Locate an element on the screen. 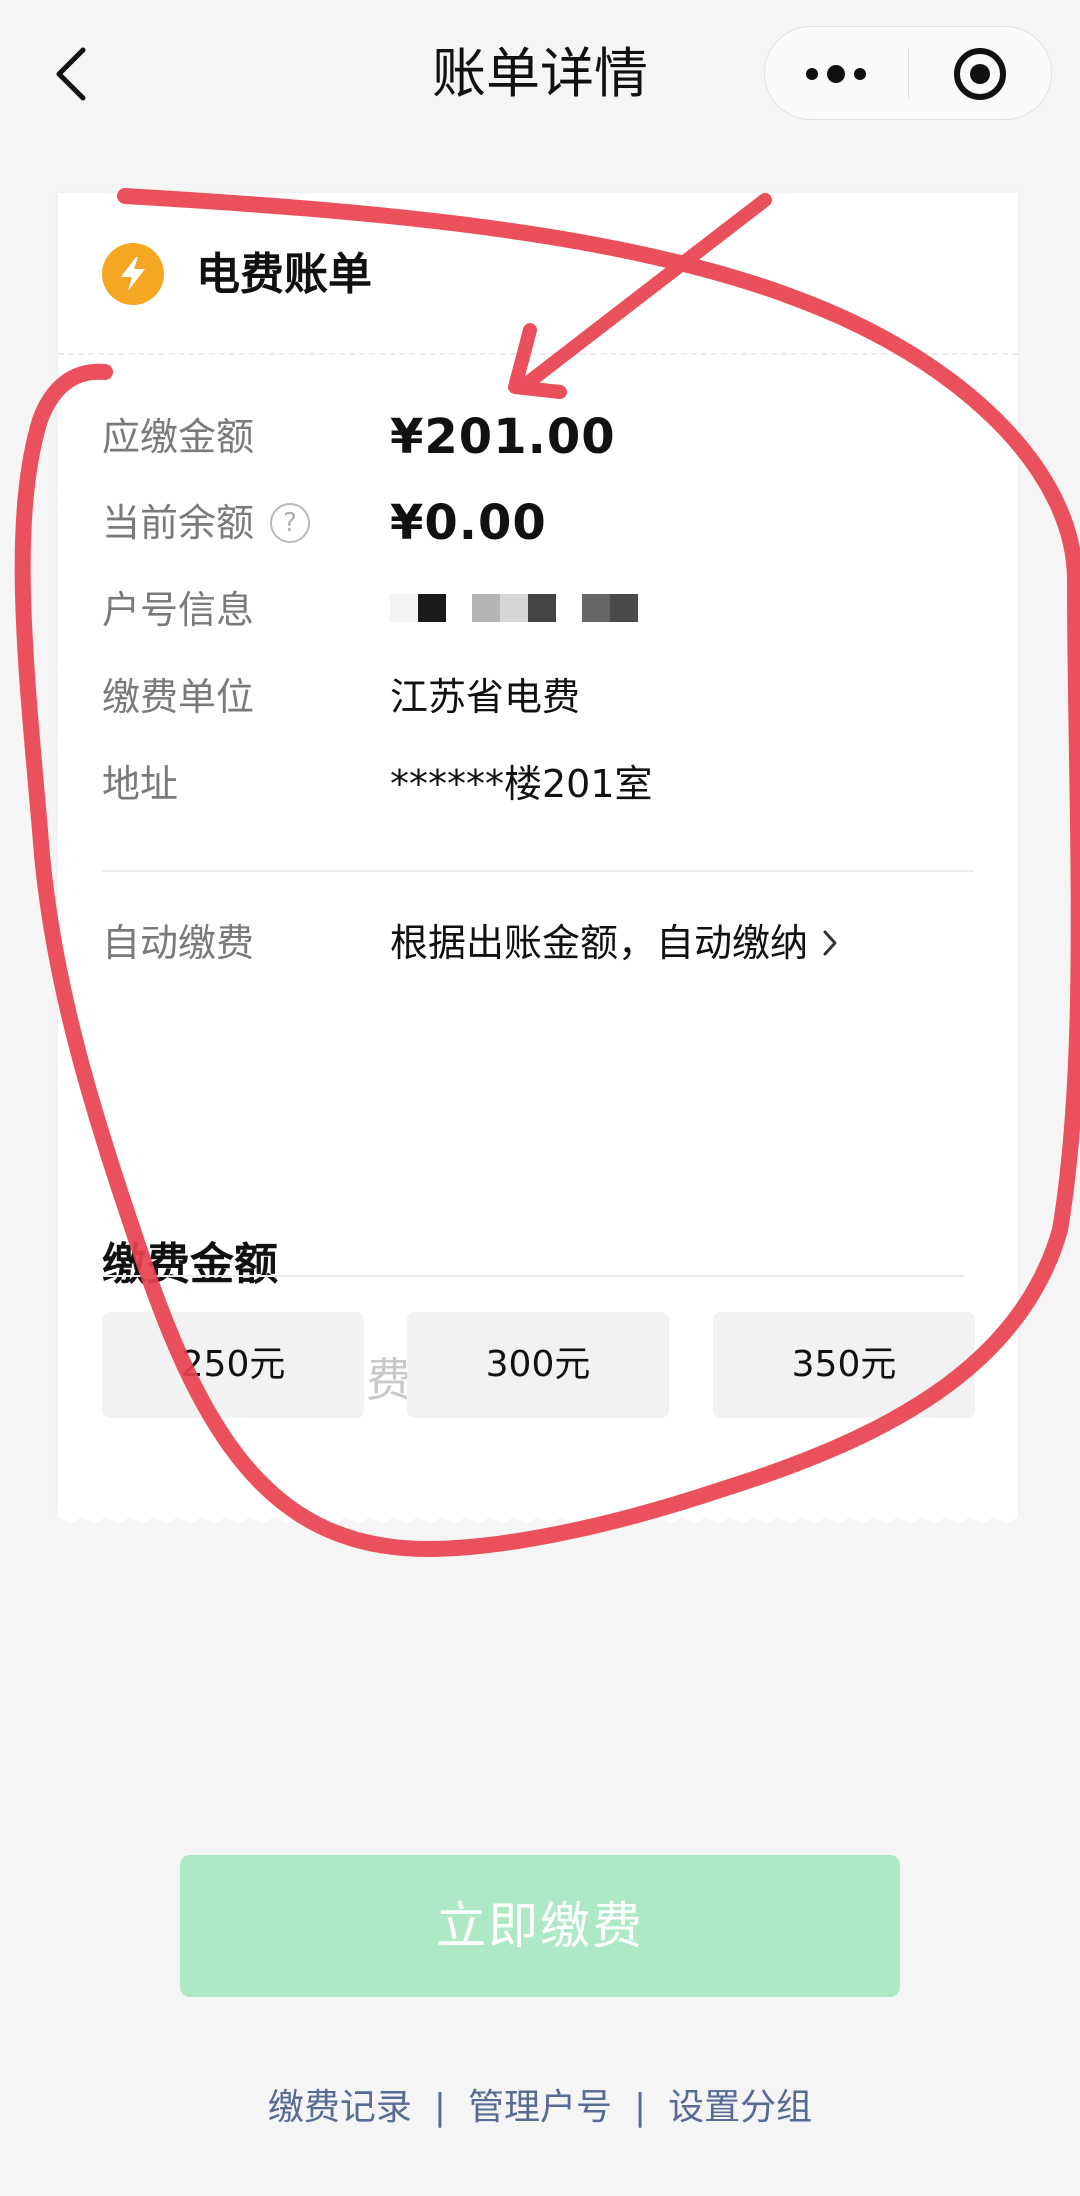 The height and width of the screenshot is (2196, 1080). bill-card-title: 电费账单 is located at coordinates (284, 274).